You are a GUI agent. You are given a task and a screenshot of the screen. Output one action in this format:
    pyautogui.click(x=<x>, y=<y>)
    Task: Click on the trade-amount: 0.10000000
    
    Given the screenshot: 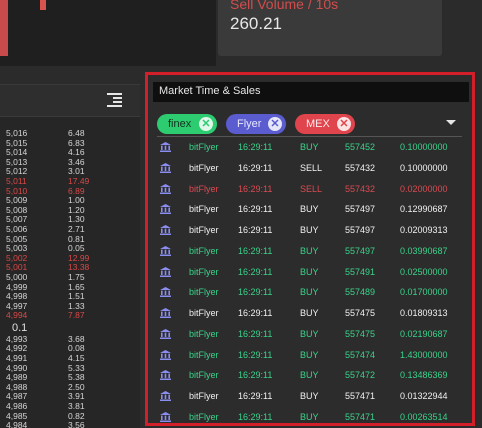 What is the action you would take?
    pyautogui.click(x=424, y=167)
    